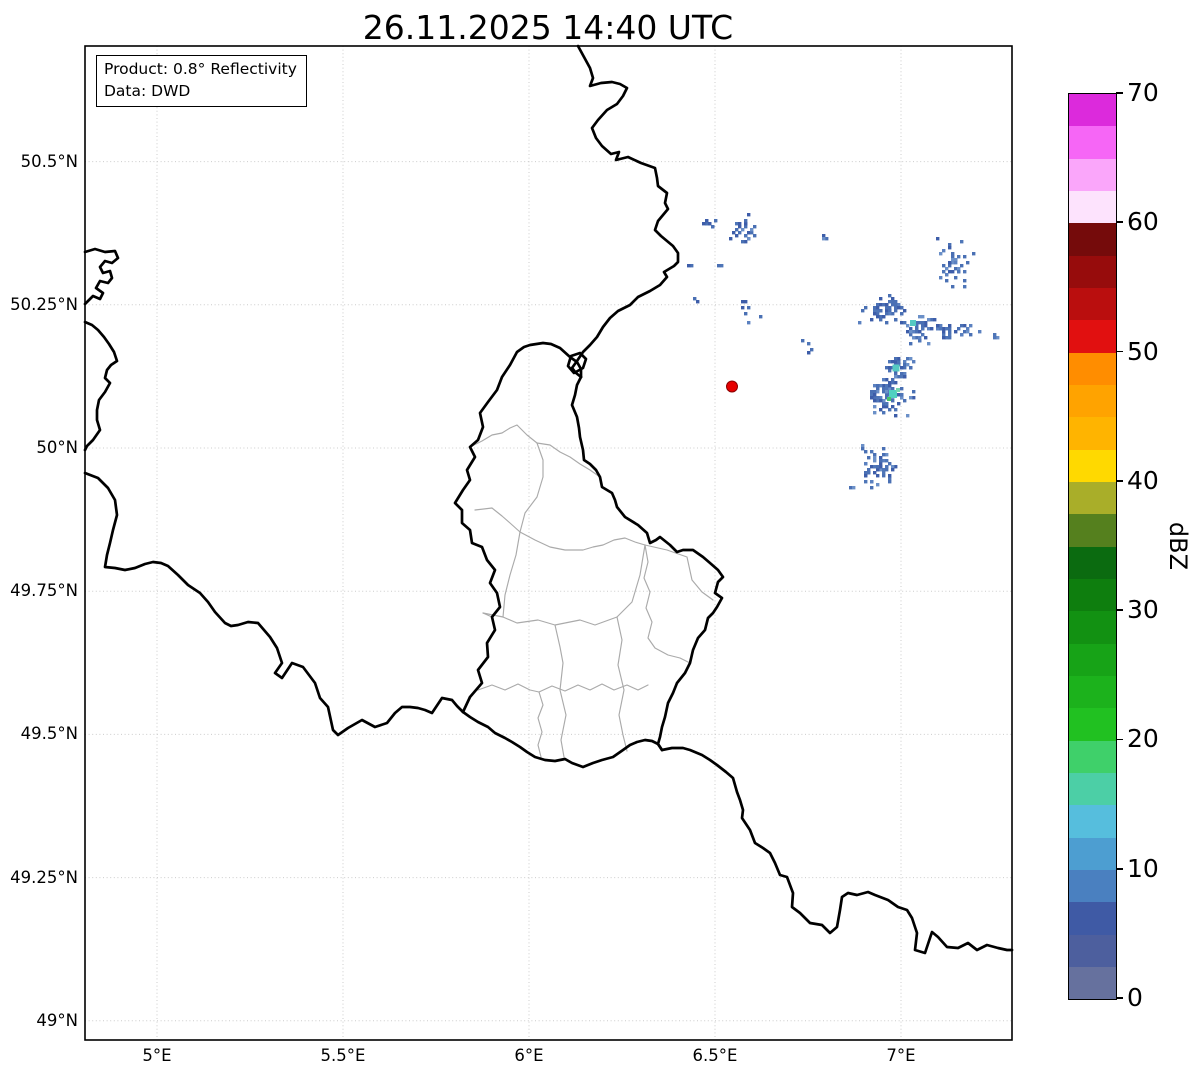 The width and height of the screenshot is (1202, 1081). What do you see at coordinates (901, 1055) in the screenshot?
I see `lon-tick-label: 7°E` at bounding box center [901, 1055].